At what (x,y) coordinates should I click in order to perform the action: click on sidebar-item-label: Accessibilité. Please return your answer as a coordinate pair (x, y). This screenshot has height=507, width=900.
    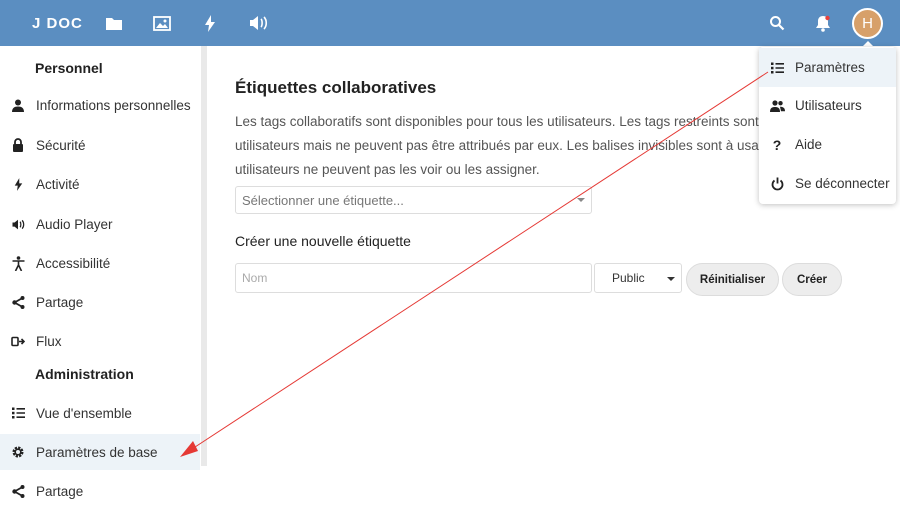
    Looking at the image, I should click on (73, 263).